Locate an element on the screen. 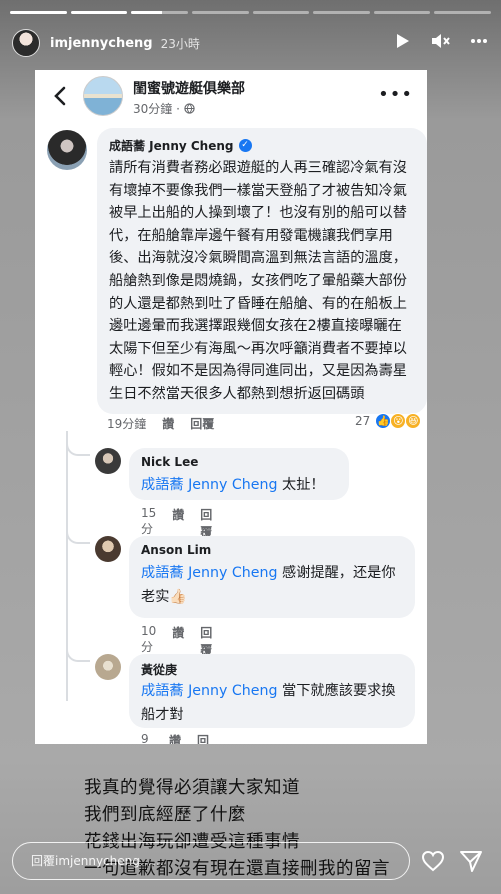  group-avatar is located at coordinates (103, 96).